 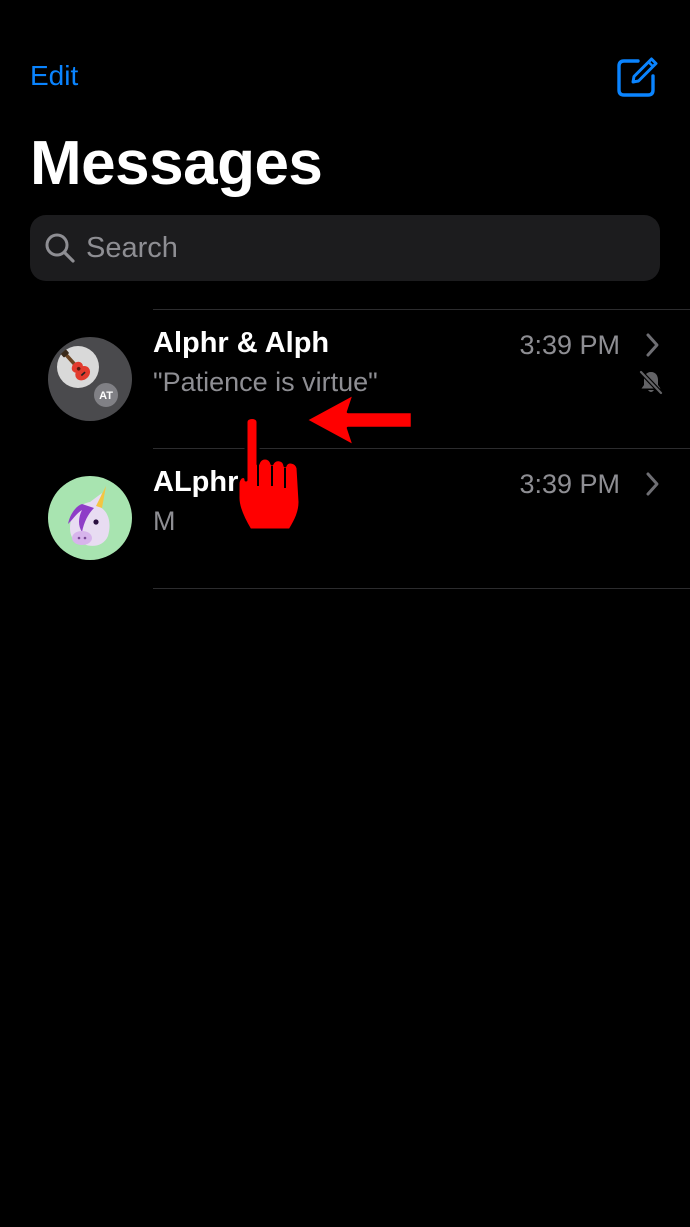 What do you see at coordinates (60, 248) in the screenshot?
I see `search-icon` at bounding box center [60, 248].